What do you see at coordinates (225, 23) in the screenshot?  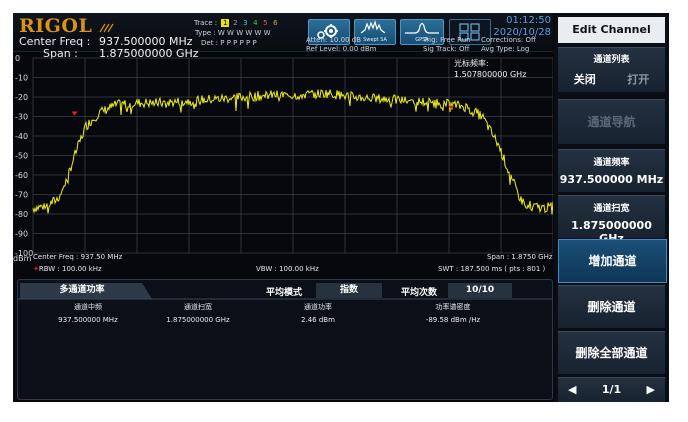 I see `trace-1: 1` at bounding box center [225, 23].